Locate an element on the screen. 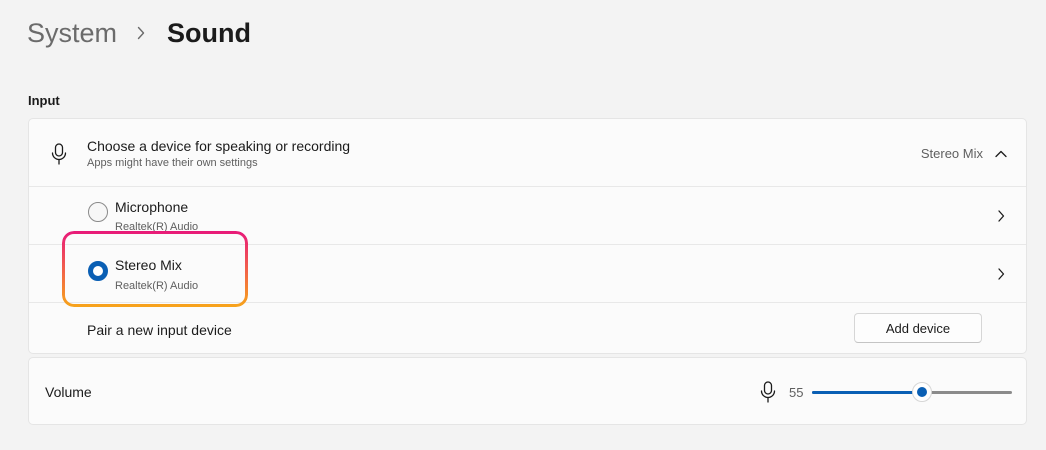  volume-value: 55 is located at coordinates (796, 392).